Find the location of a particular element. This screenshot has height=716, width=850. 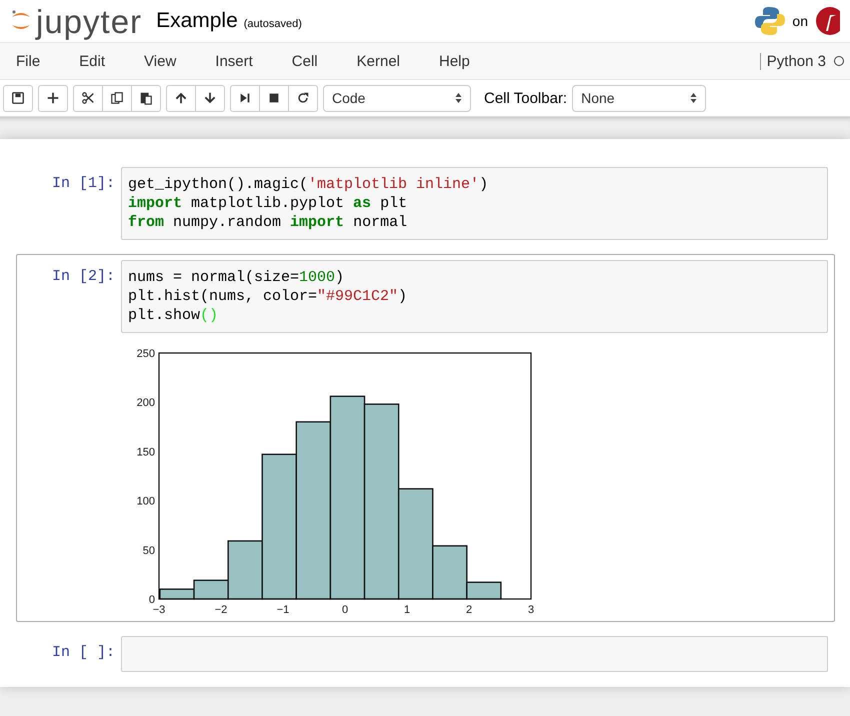

paste-icon is located at coordinates (146, 98).